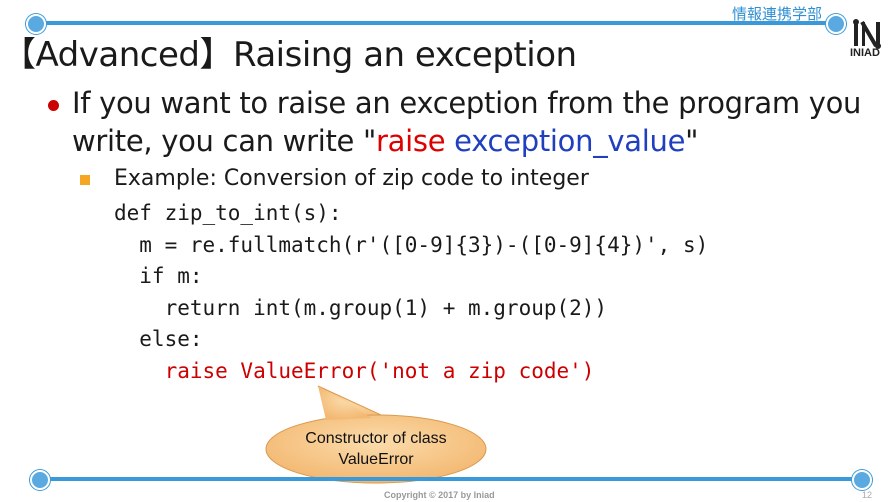 This screenshot has width=890, height=502. Describe the element at coordinates (867, 495) in the screenshot. I see `page-number: 12` at that location.